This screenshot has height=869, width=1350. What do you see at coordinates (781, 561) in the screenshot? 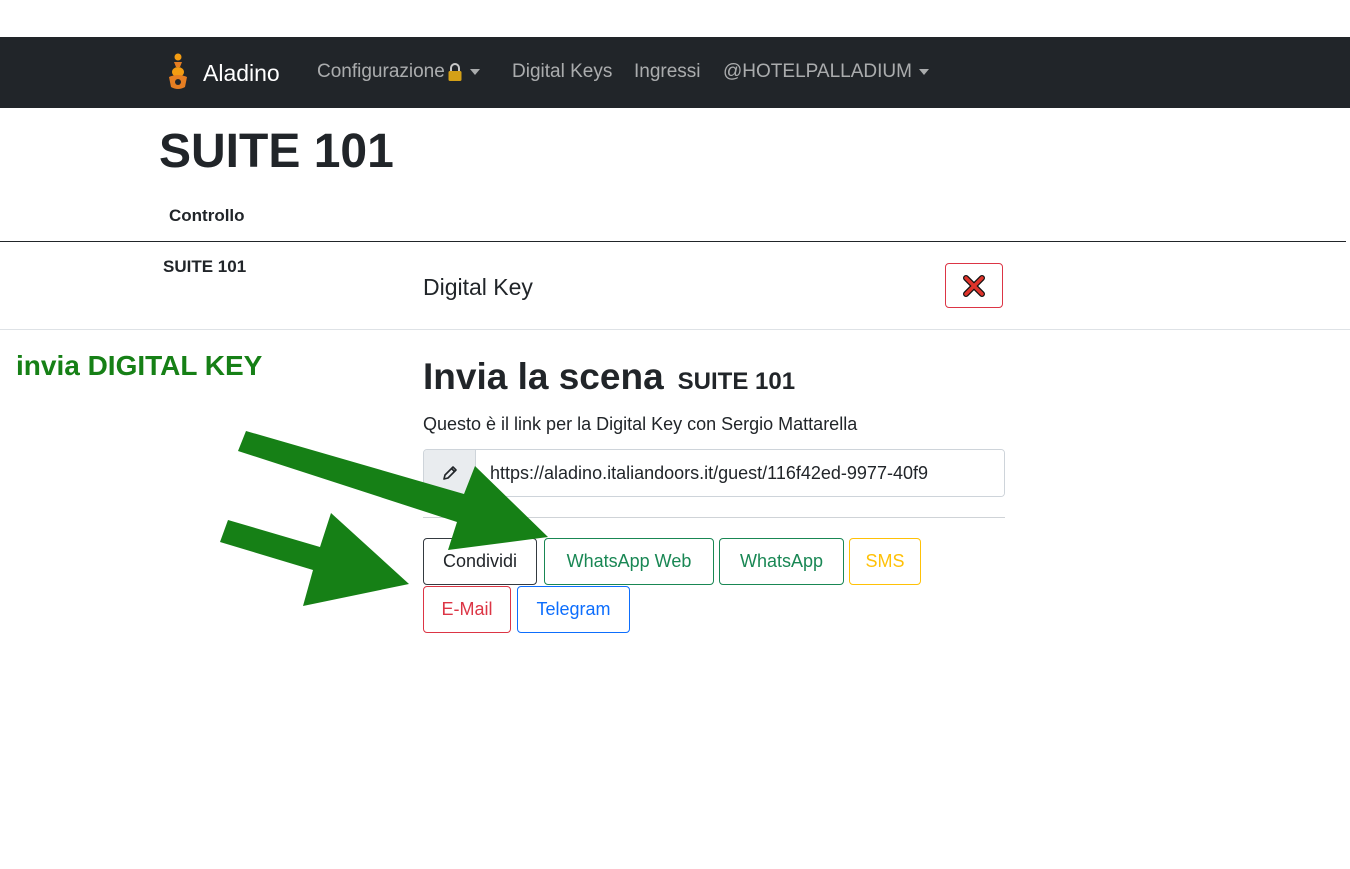
I see `whatsapp-button: WhatsApp` at bounding box center [781, 561].